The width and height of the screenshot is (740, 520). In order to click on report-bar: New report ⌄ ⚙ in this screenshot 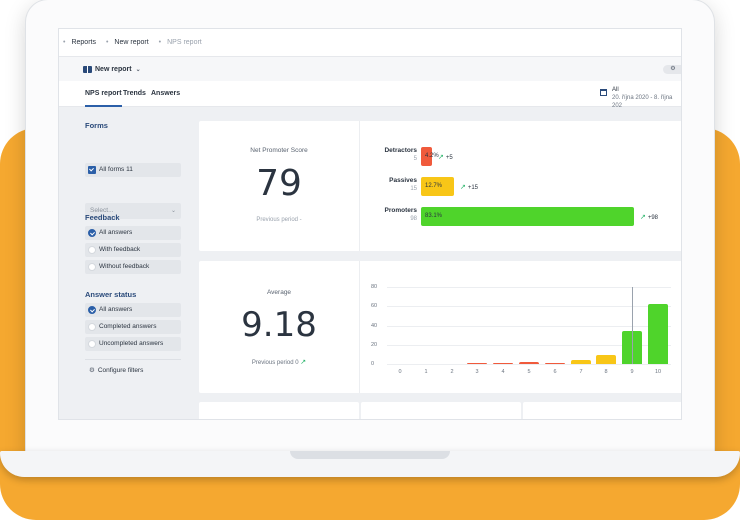, I will do `click(370, 69)`.